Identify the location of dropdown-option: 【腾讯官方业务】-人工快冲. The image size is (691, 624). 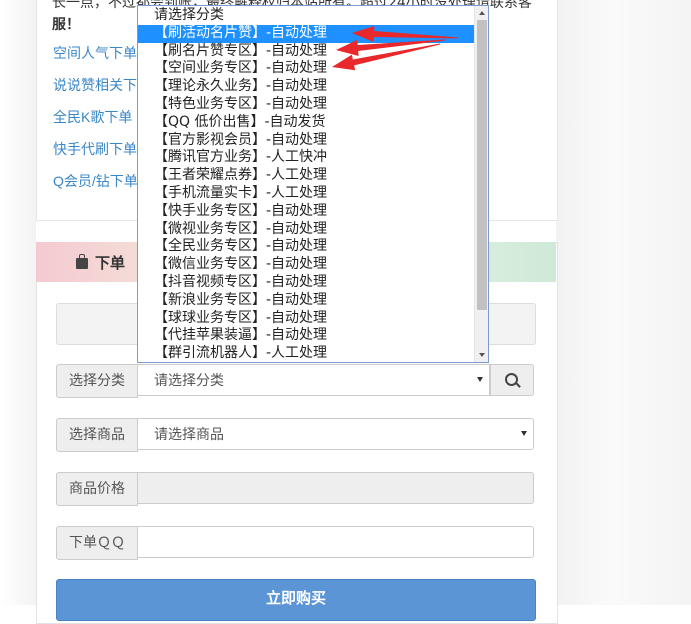
(306, 158).